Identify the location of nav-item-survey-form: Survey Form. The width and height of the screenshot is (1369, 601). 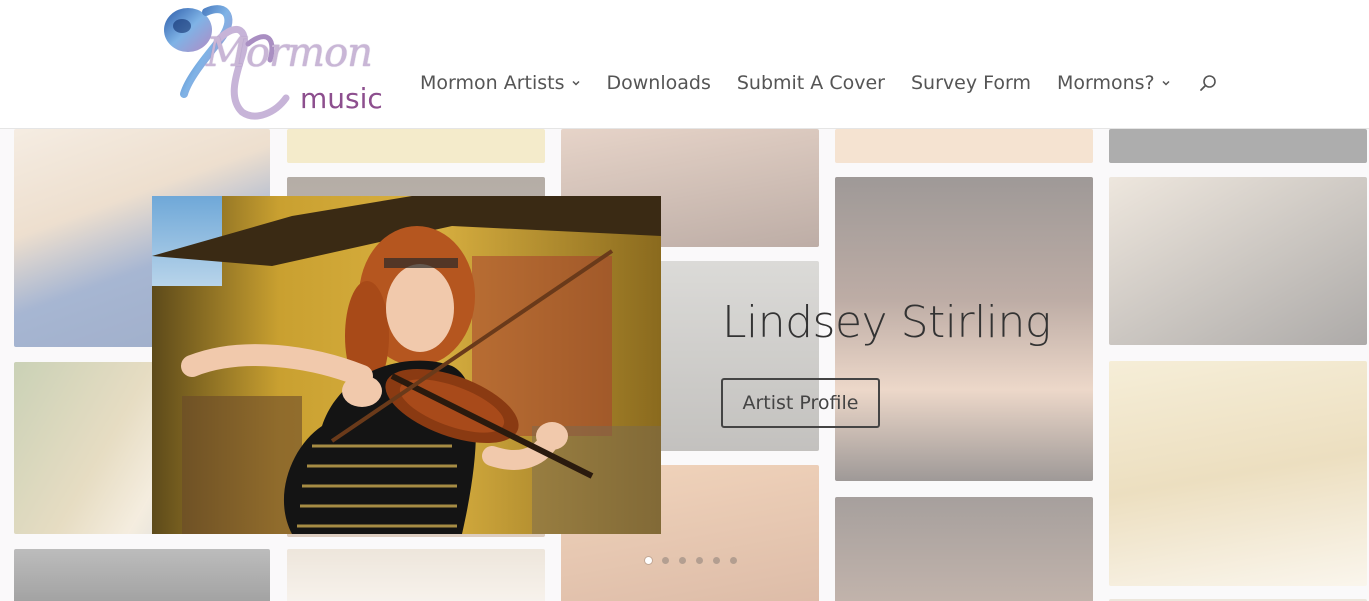
(971, 83).